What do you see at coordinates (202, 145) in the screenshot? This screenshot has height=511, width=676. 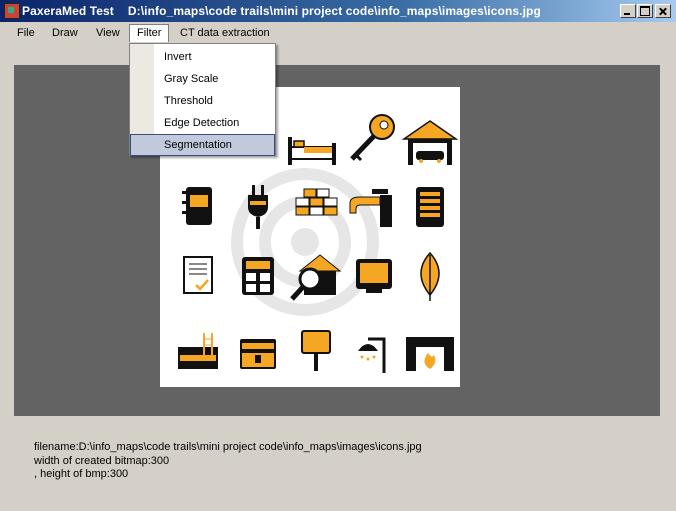 I see `menu-item-segmentation: Segmentation` at bounding box center [202, 145].